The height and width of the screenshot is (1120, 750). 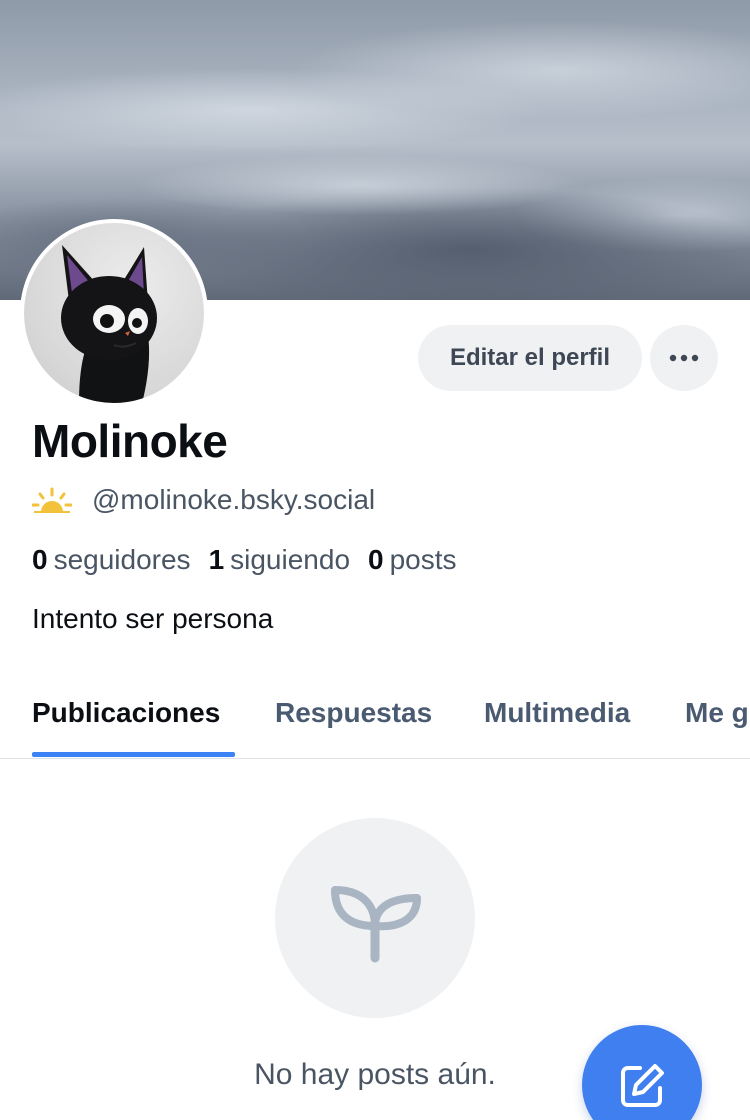 What do you see at coordinates (52, 500) in the screenshot?
I see `sunrise-icon` at bounding box center [52, 500].